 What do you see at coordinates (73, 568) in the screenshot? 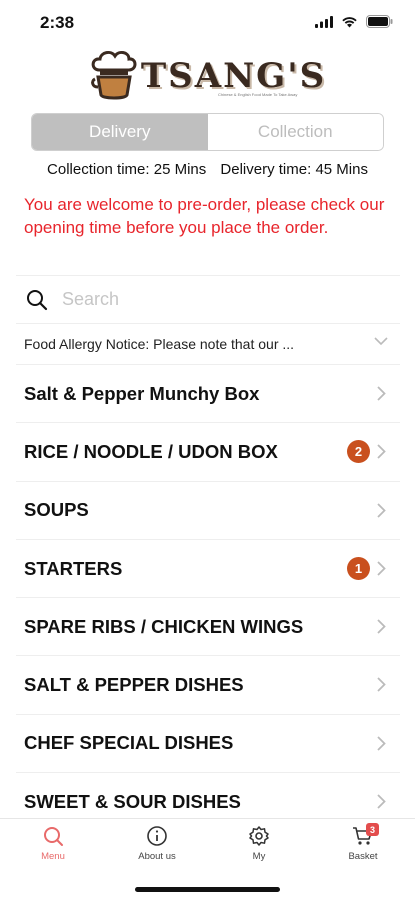
I see `menu-category-label: STARTERS` at bounding box center [73, 568].